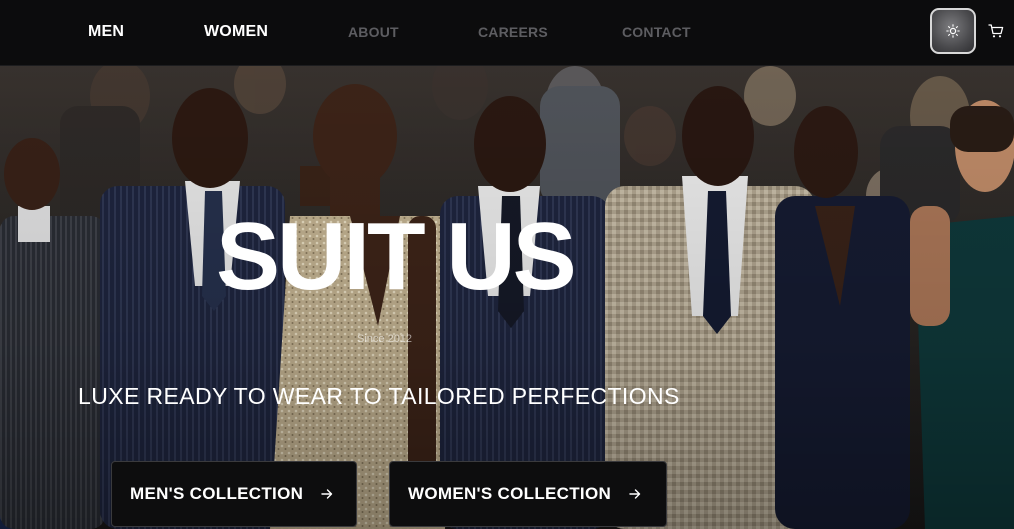 The width and height of the screenshot is (1014, 529). What do you see at coordinates (396, 256) in the screenshot?
I see `hero-title: SUIT US` at bounding box center [396, 256].